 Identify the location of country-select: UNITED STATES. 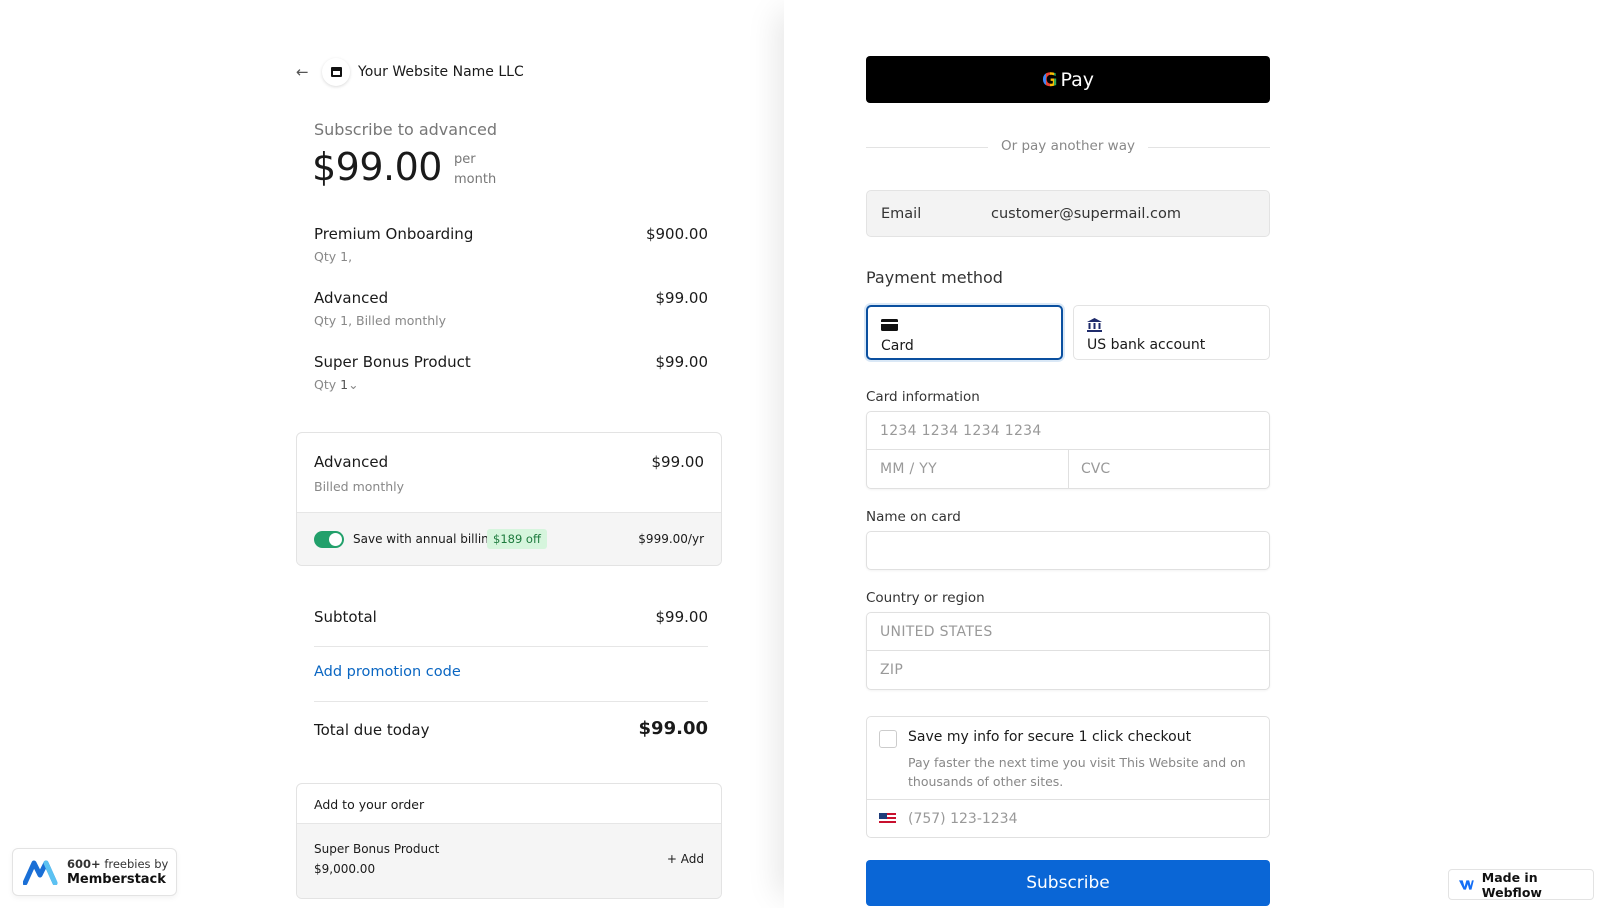
(1068, 632).